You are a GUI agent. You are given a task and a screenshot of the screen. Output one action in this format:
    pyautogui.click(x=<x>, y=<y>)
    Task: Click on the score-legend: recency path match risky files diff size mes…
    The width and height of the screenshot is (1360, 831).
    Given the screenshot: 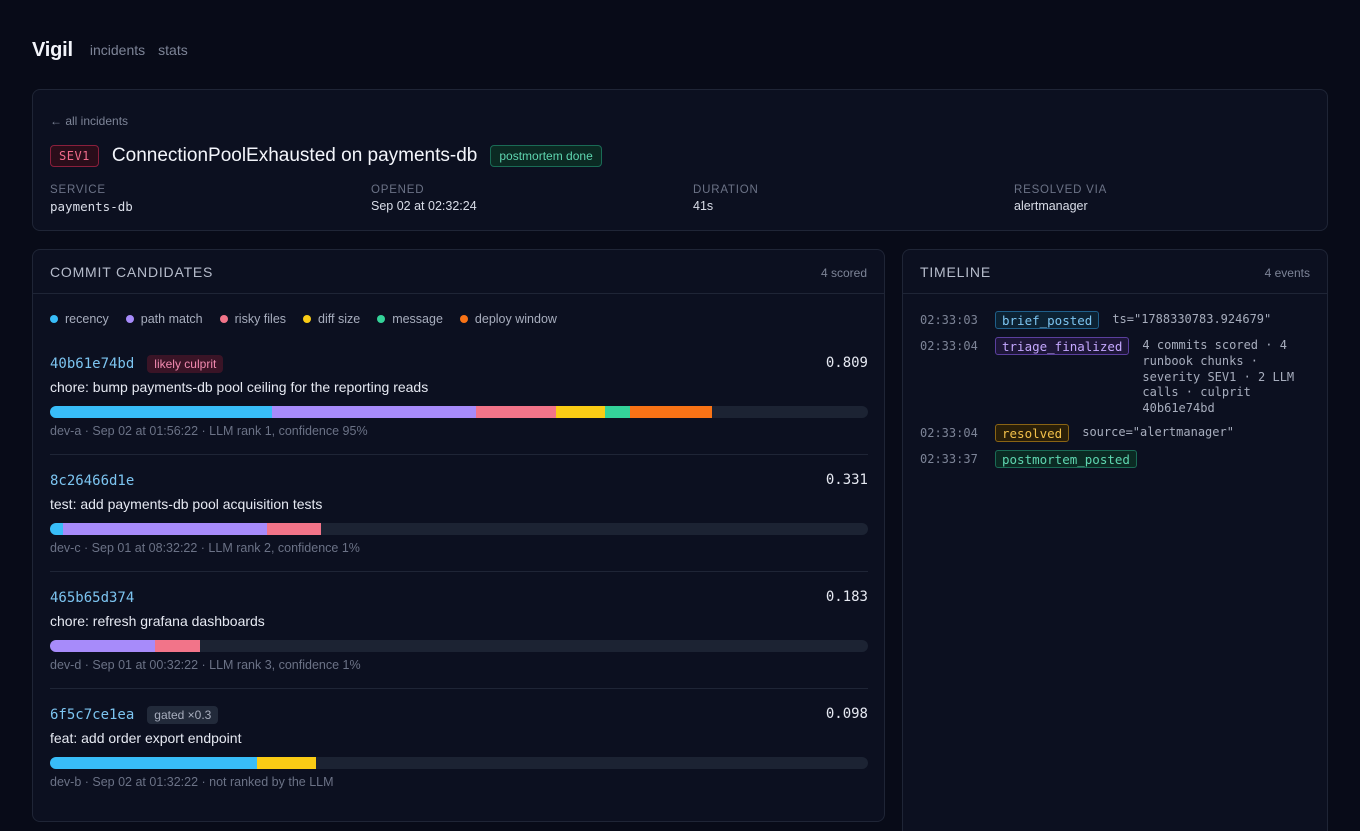 What is the action you would take?
    pyautogui.click(x=312, y=319)
    